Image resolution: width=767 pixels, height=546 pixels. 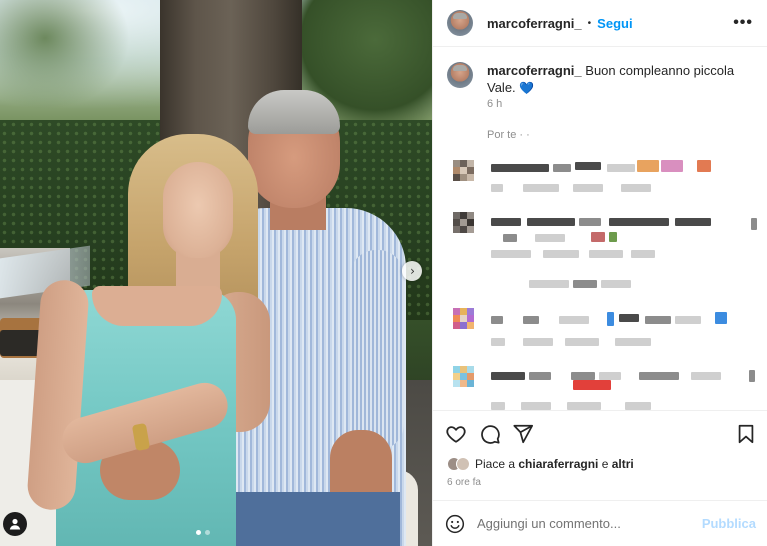 I want to click on photo-woman-shoulders, so click(x=157, y=306).